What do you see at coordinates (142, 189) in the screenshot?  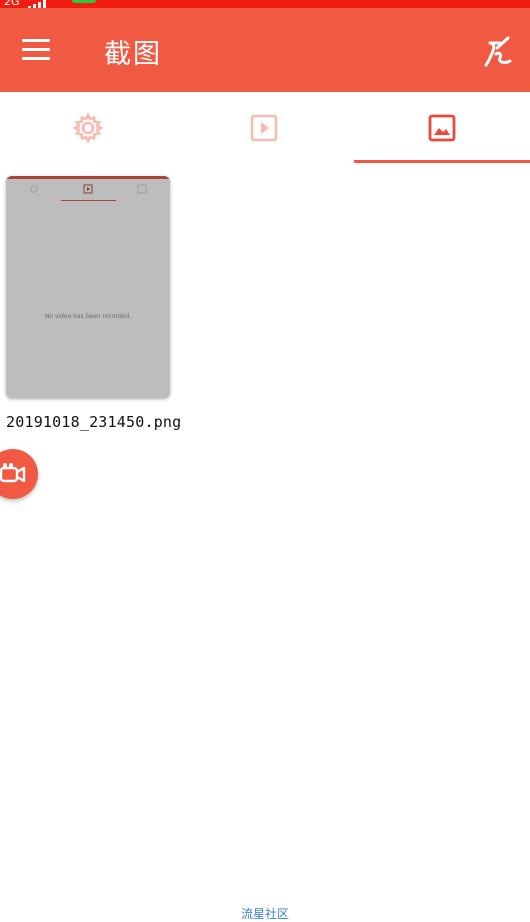 I see `mini-image-icon` at bounding box center [142, 189].